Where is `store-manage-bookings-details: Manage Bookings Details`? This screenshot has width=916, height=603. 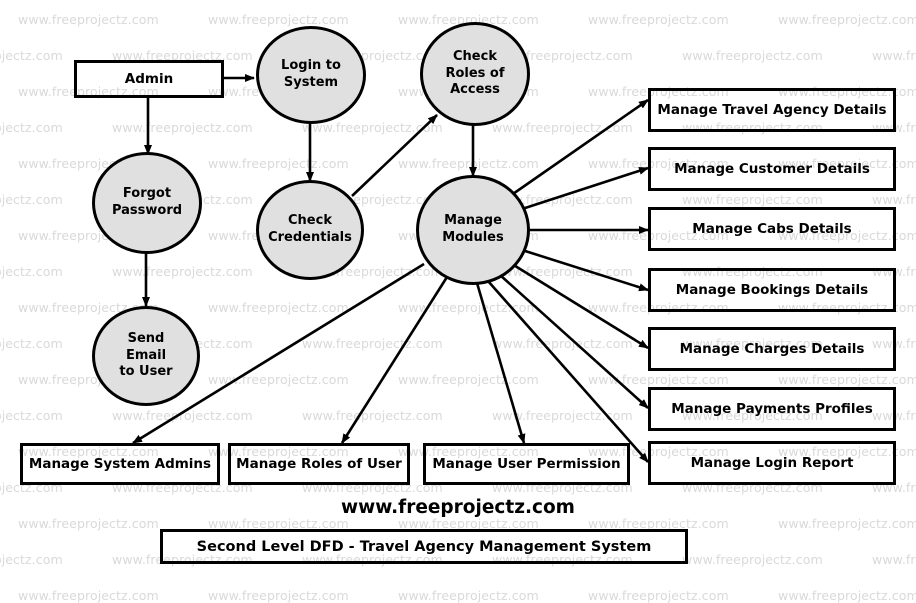
store-manage-bookings-details: Manage Bookings Details is located at coordinates (772, 290).